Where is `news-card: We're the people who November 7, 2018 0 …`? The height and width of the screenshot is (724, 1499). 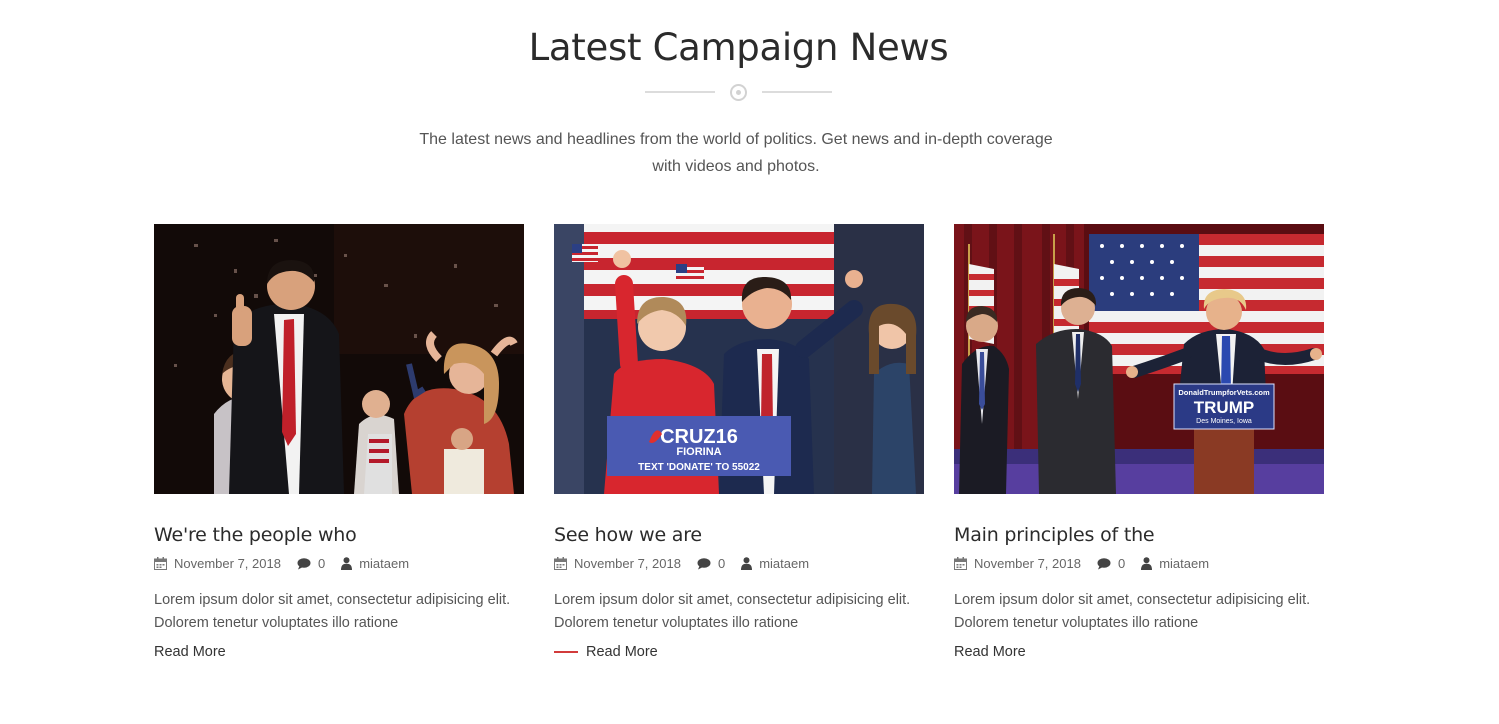 news-card: We're the people who November 7, 2018 0 … is located at coordinates (339, 442).